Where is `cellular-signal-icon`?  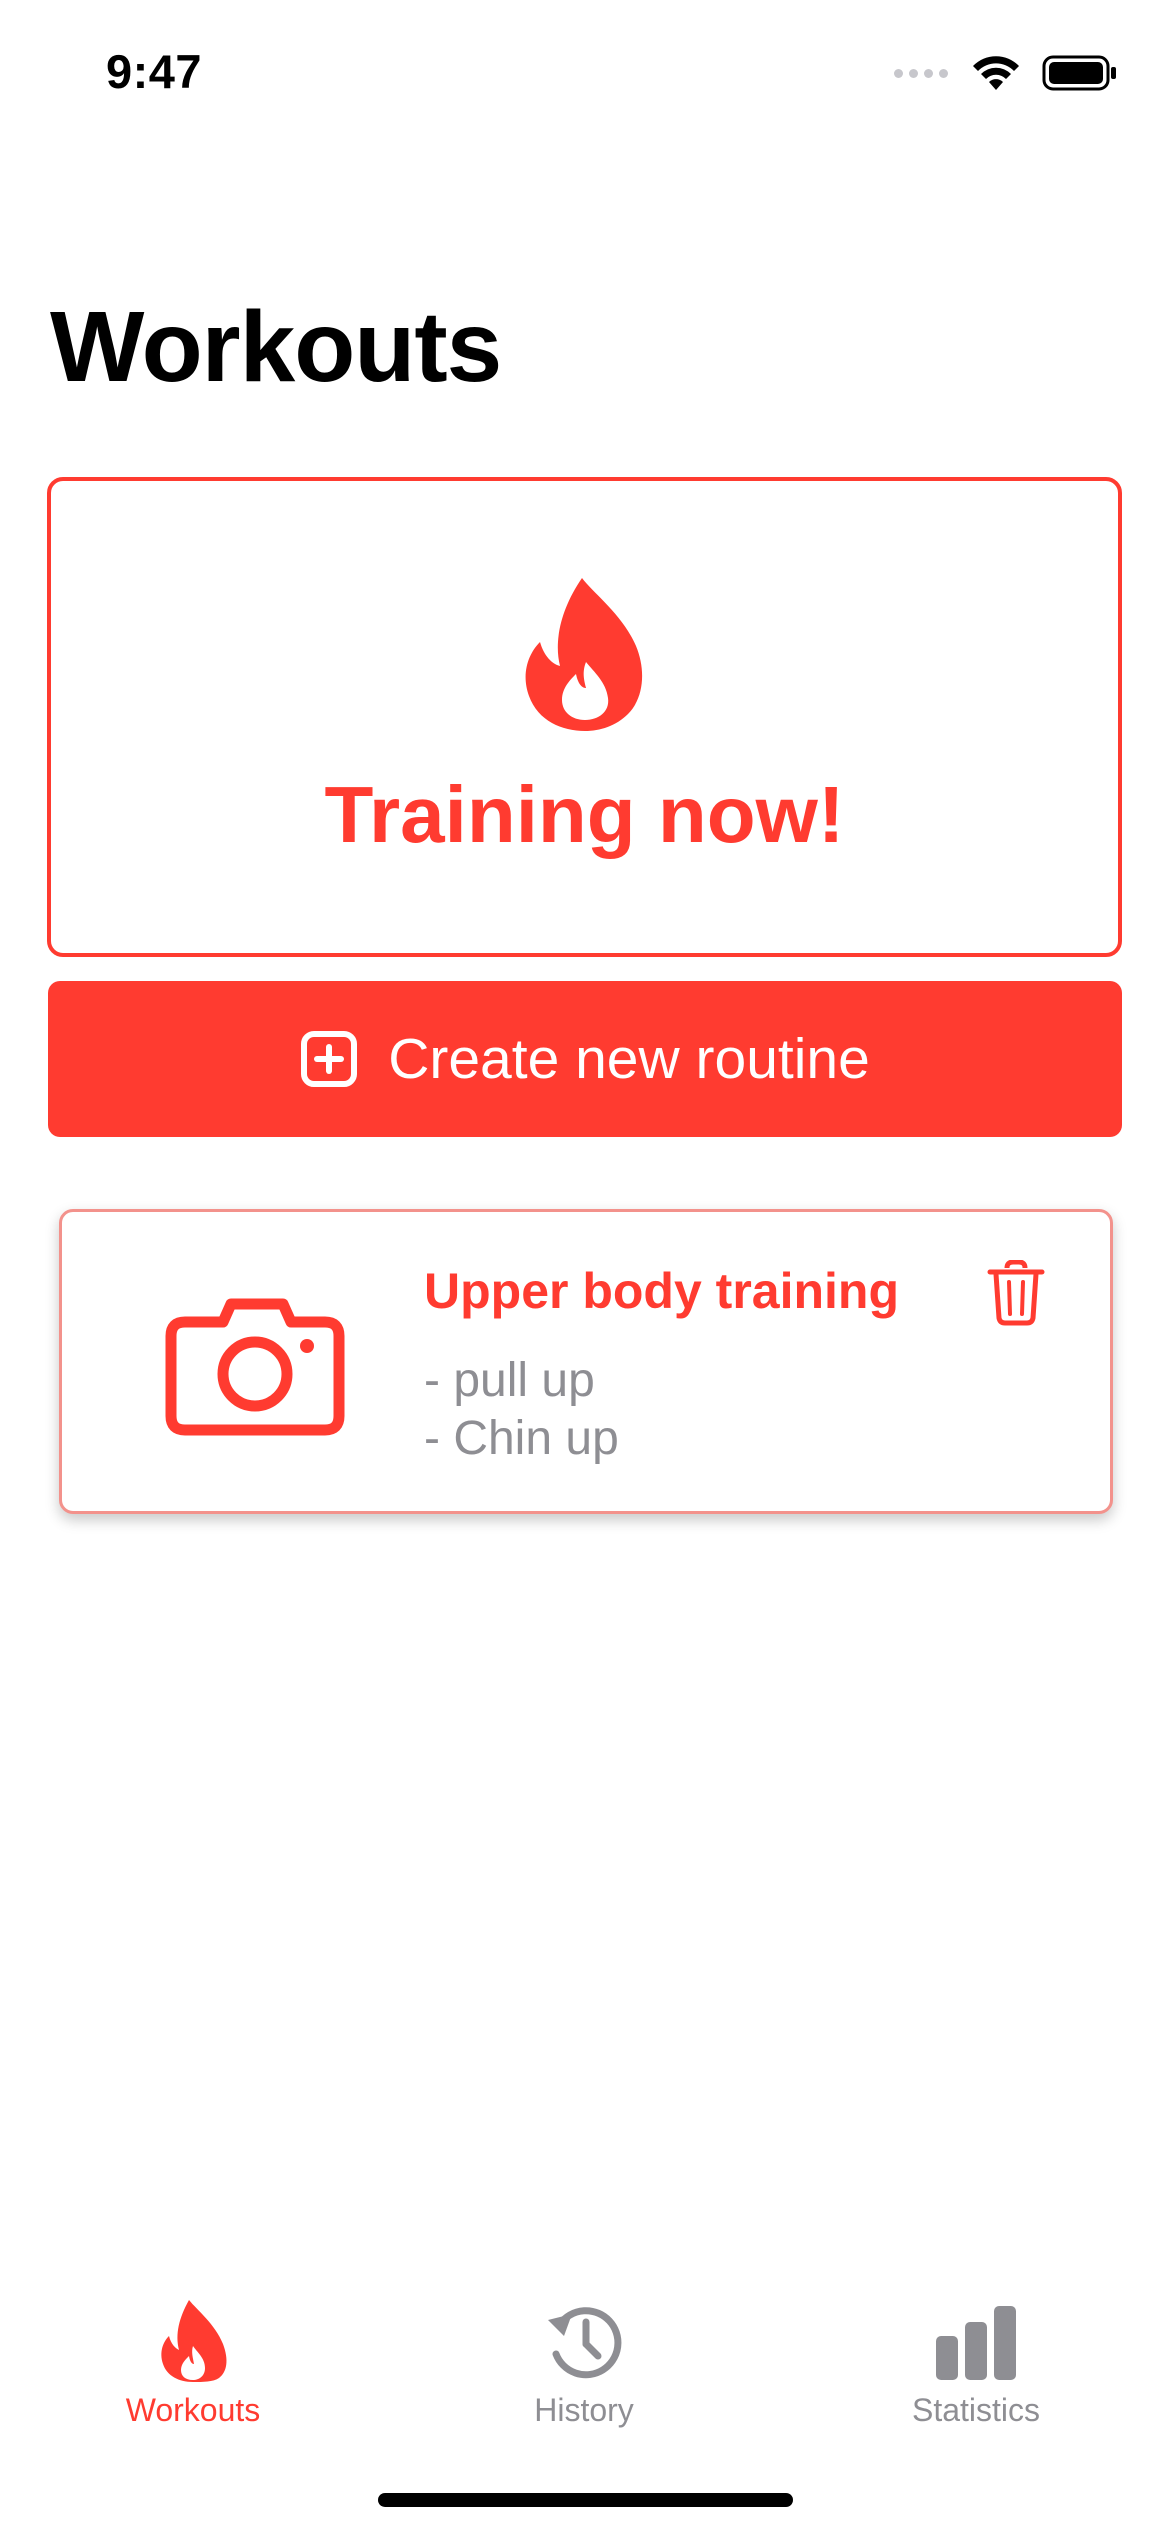
cellular-signal-icon is located at coordinates (921, 73).